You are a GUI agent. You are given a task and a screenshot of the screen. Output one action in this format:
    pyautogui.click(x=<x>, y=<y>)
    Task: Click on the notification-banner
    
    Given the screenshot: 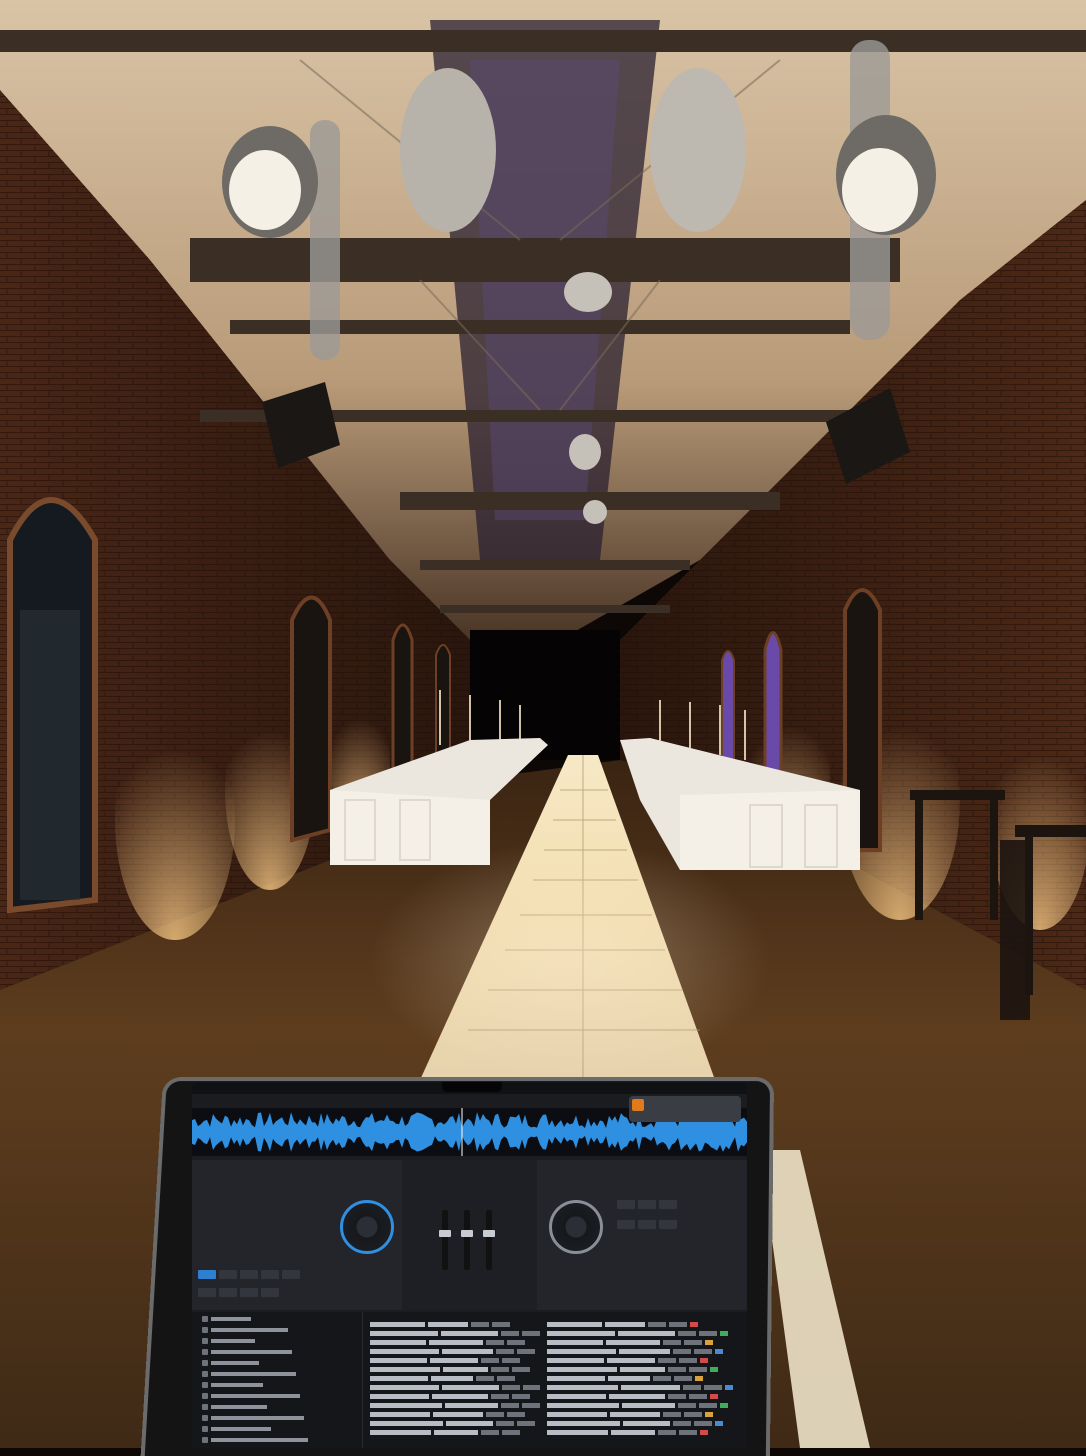 What is the action you would take?
    pyautogui.click(x=685, y=1109)
    